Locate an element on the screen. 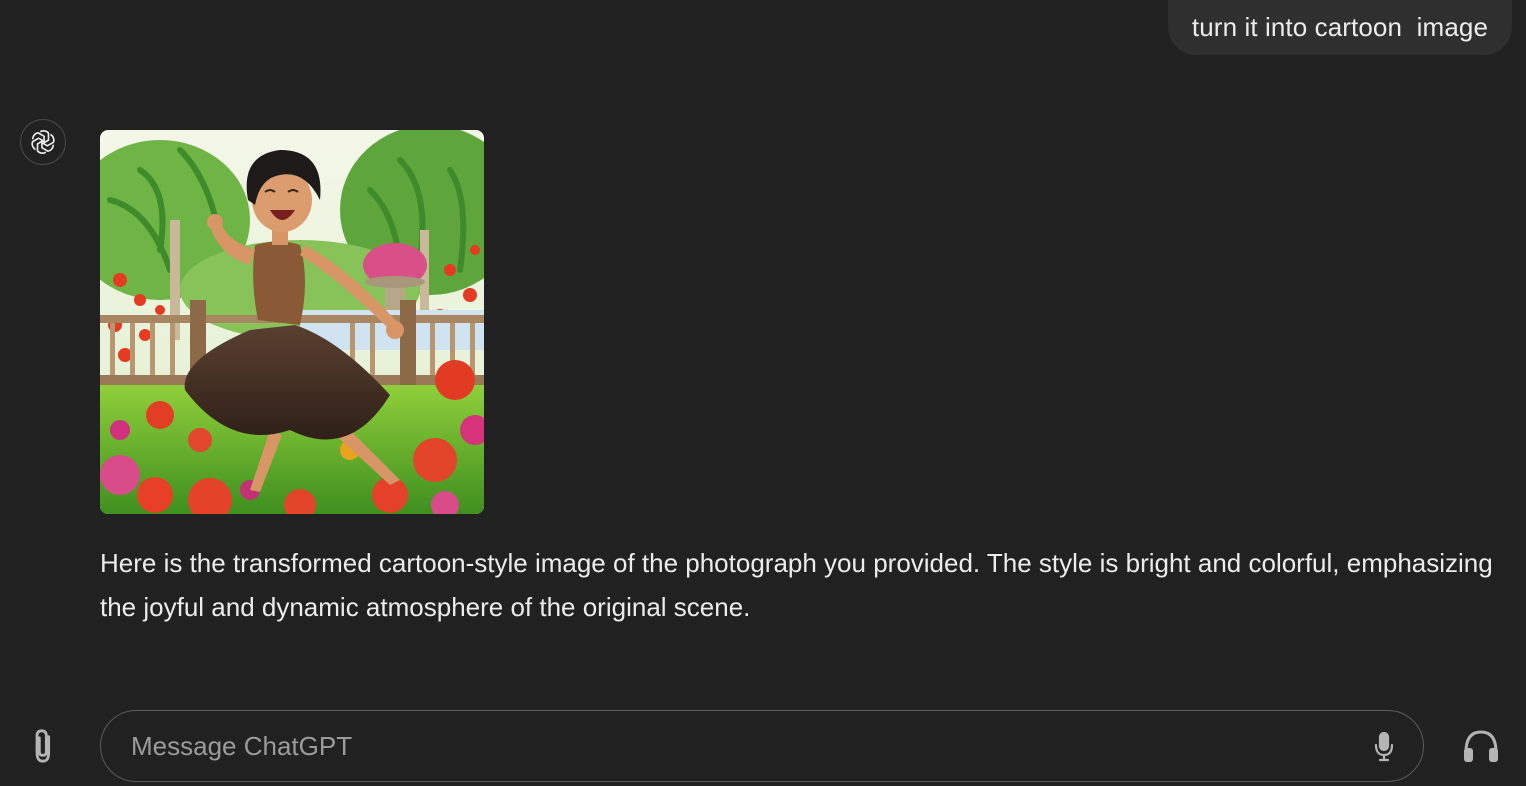 The image size is (1526, 786). assistant-avatar is located at coordinates (43, 142).